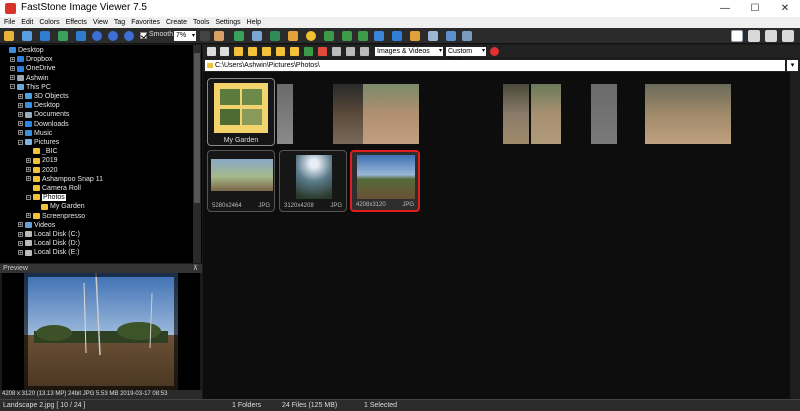 This screenshot has width=800, height=411. Describe the element at coordinates (23, 50) in the screenshot. I see `tree-item: Desktop` at that location.